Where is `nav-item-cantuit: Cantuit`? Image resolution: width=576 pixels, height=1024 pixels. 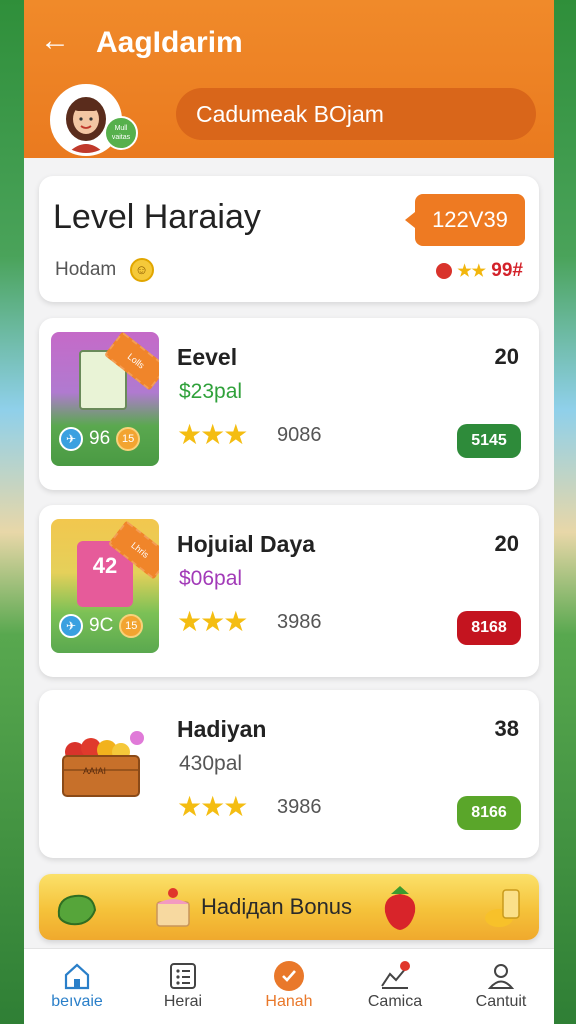
nav-item-cantuit: Cantuit is located at coordinates (501, 986).